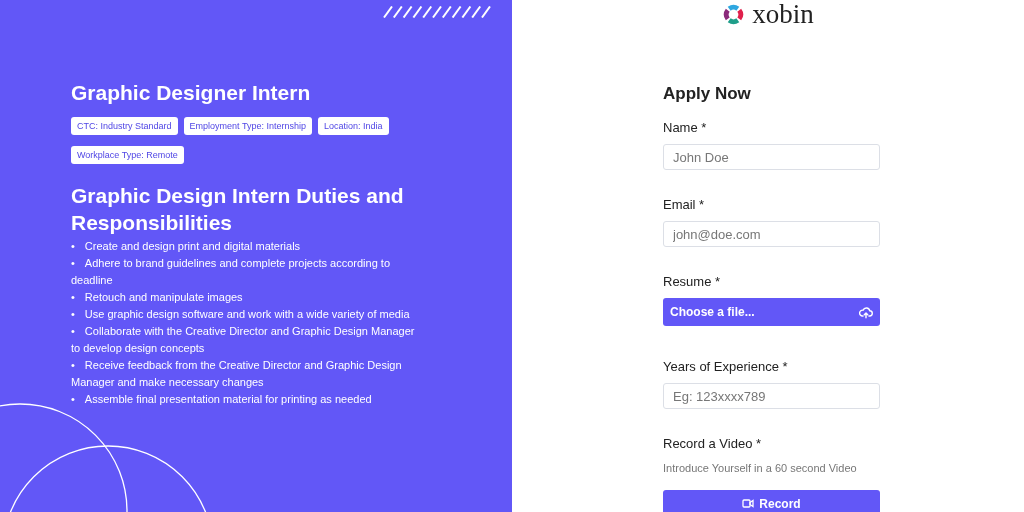 The image size is (1024, 512). I want to click on field-label: Record a Video *, so click(713, 444).